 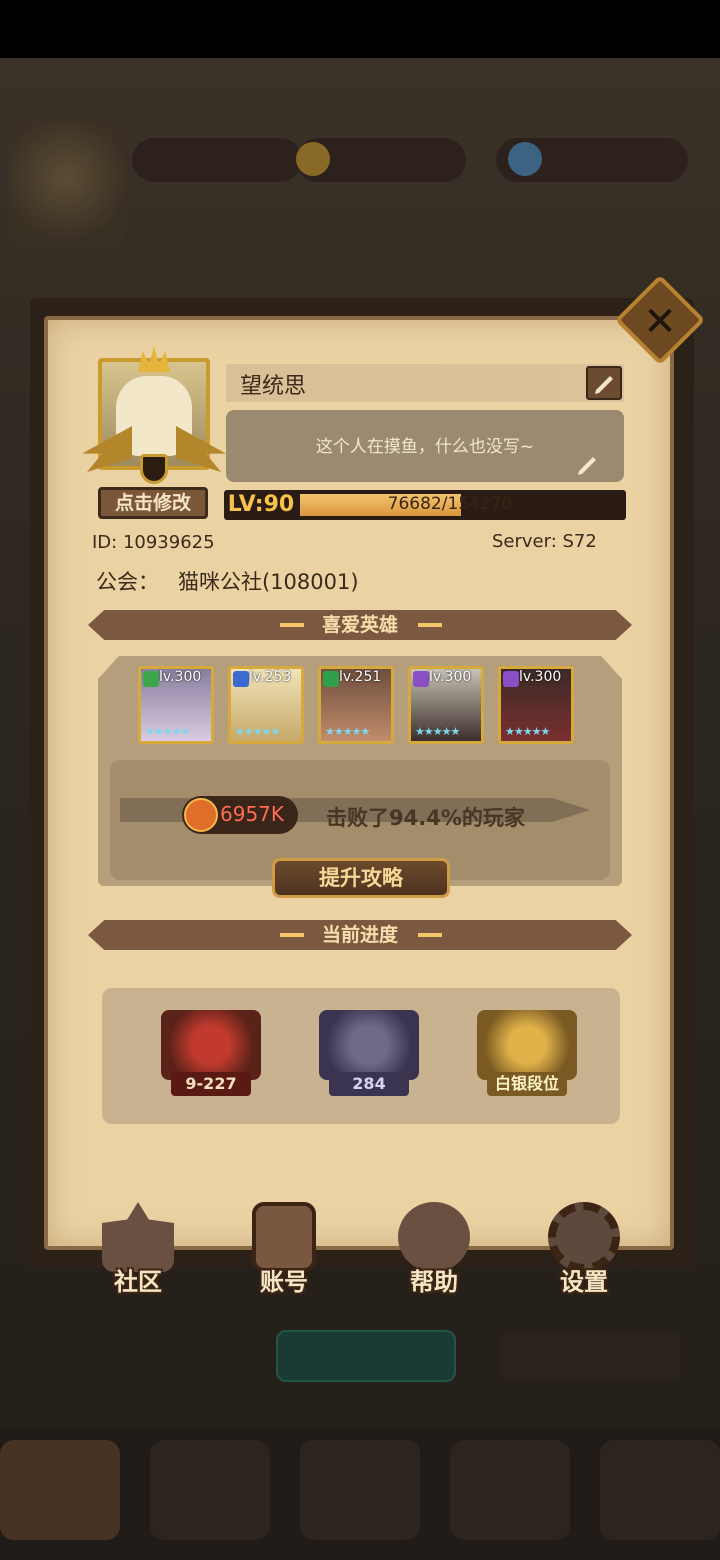 I want to click on tower-icon, so click(x=369, y=1045).